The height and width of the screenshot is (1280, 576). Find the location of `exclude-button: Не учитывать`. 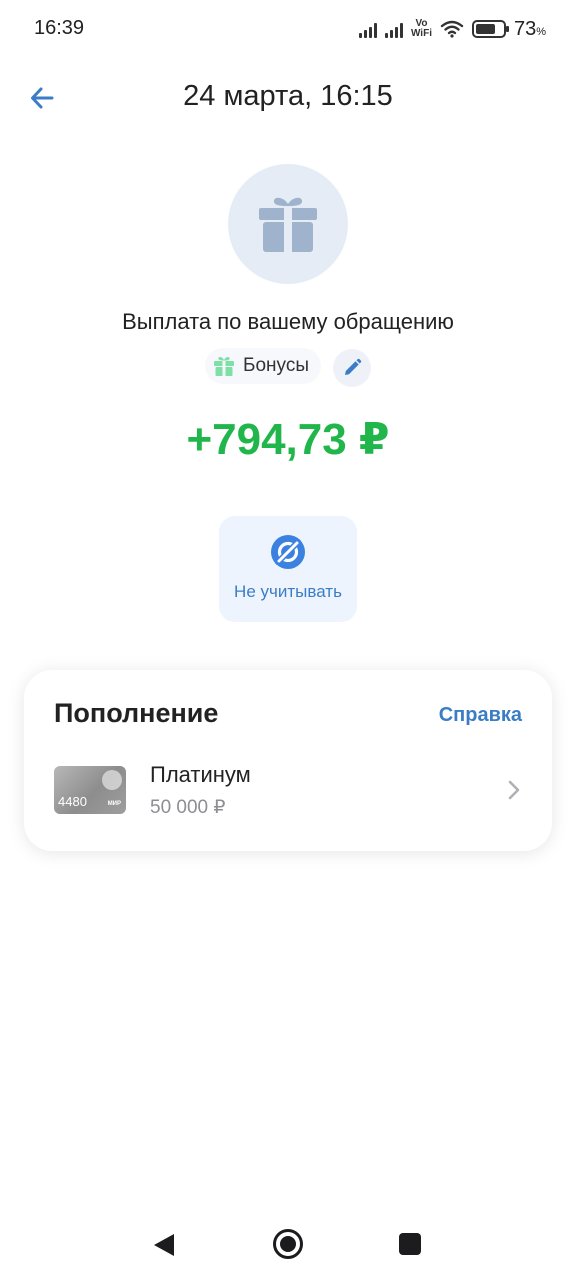

exclude-button: Не учитывать is located at coordinates (288, 569).